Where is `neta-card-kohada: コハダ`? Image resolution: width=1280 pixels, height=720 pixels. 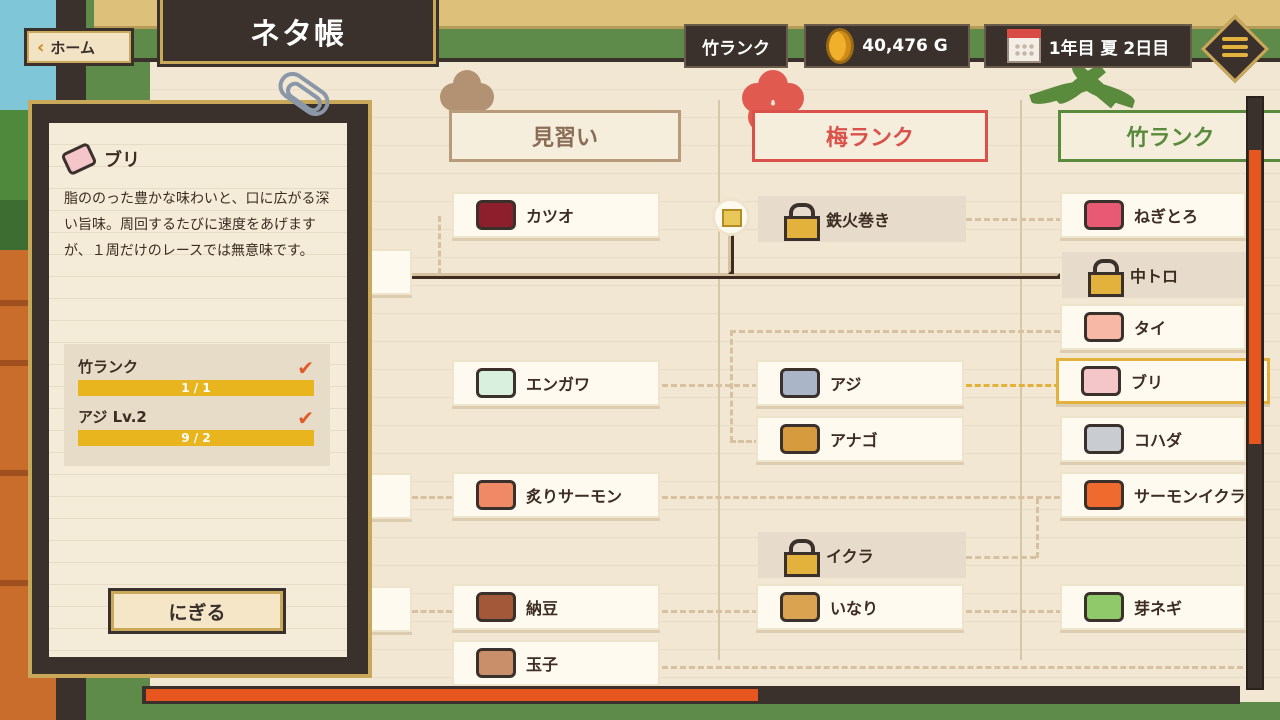 neta-card-kohada: コハダ is located at coordinates (1153, 439).